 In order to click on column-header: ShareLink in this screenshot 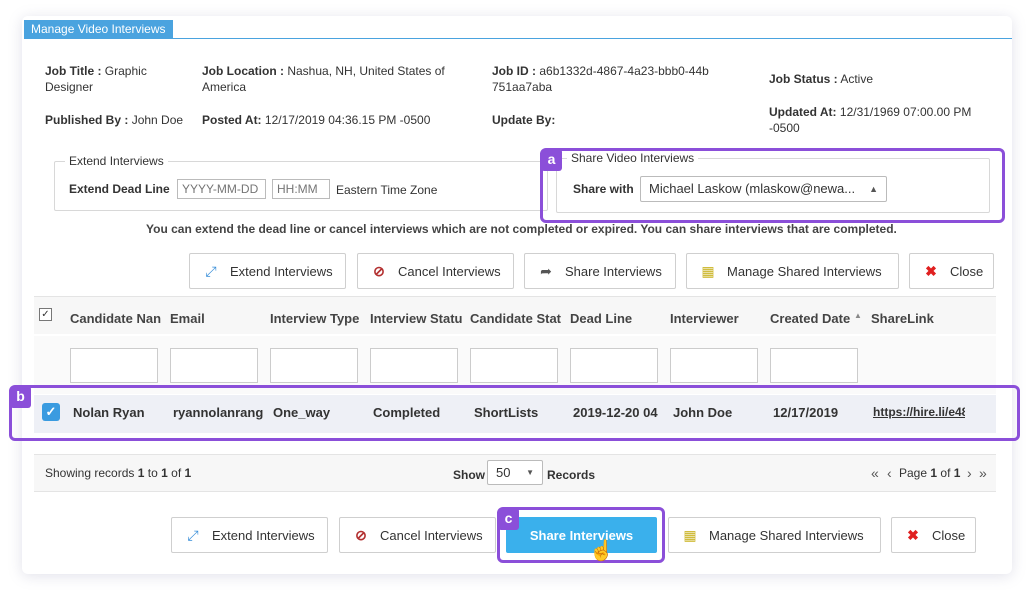, I will do `click(917, 318)`.